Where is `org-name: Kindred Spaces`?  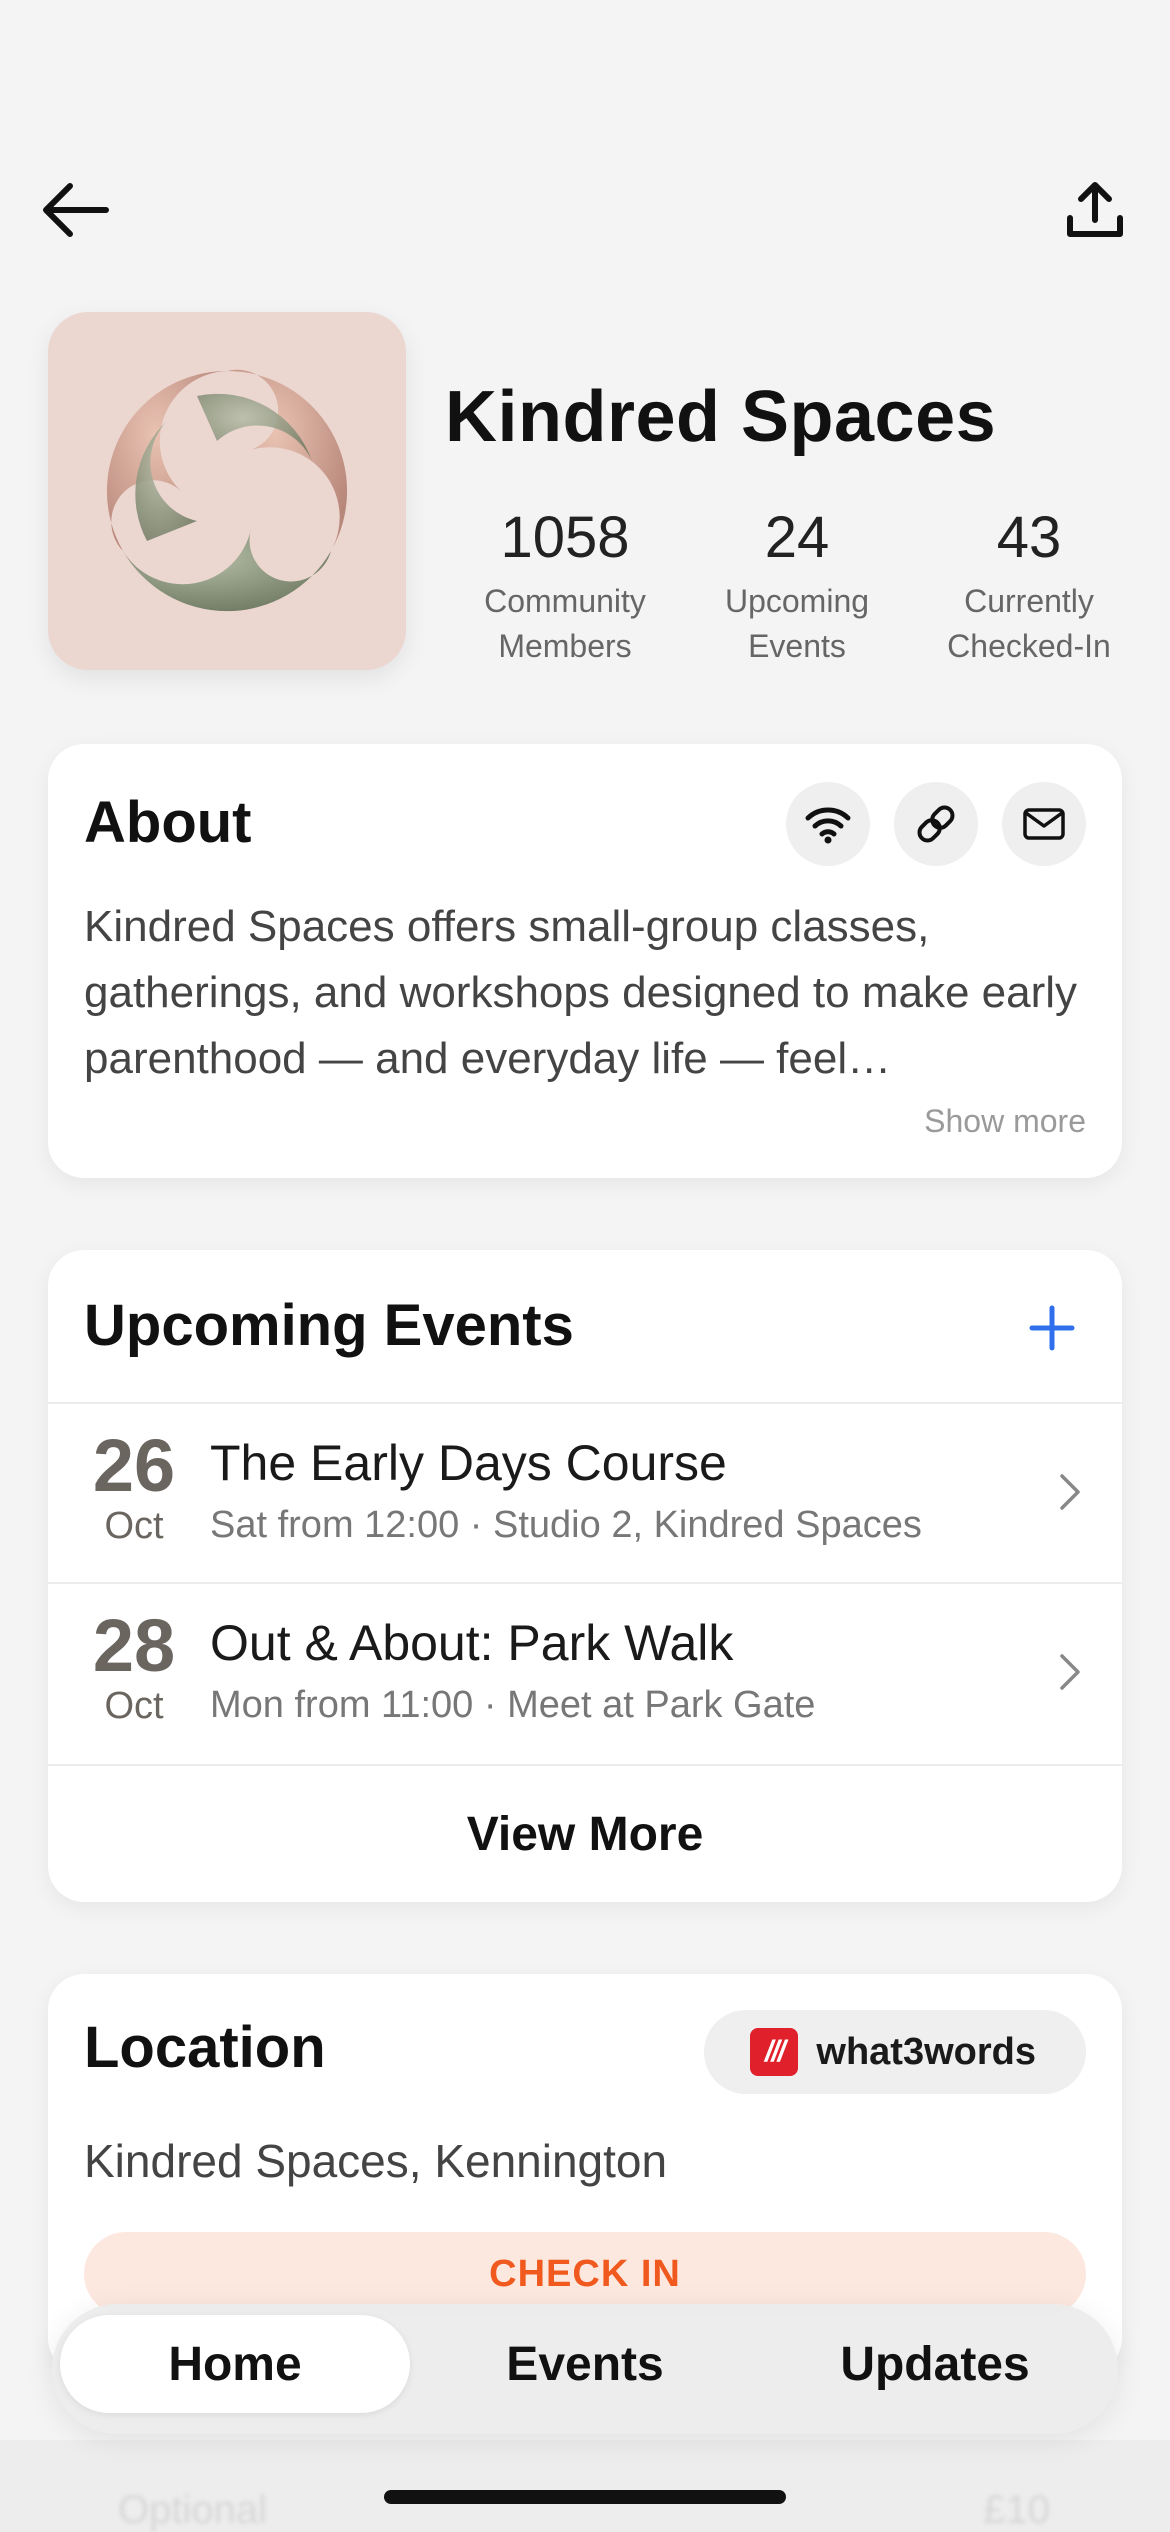 org-name: Kindred Spaces is located at coordinates (721, 417).